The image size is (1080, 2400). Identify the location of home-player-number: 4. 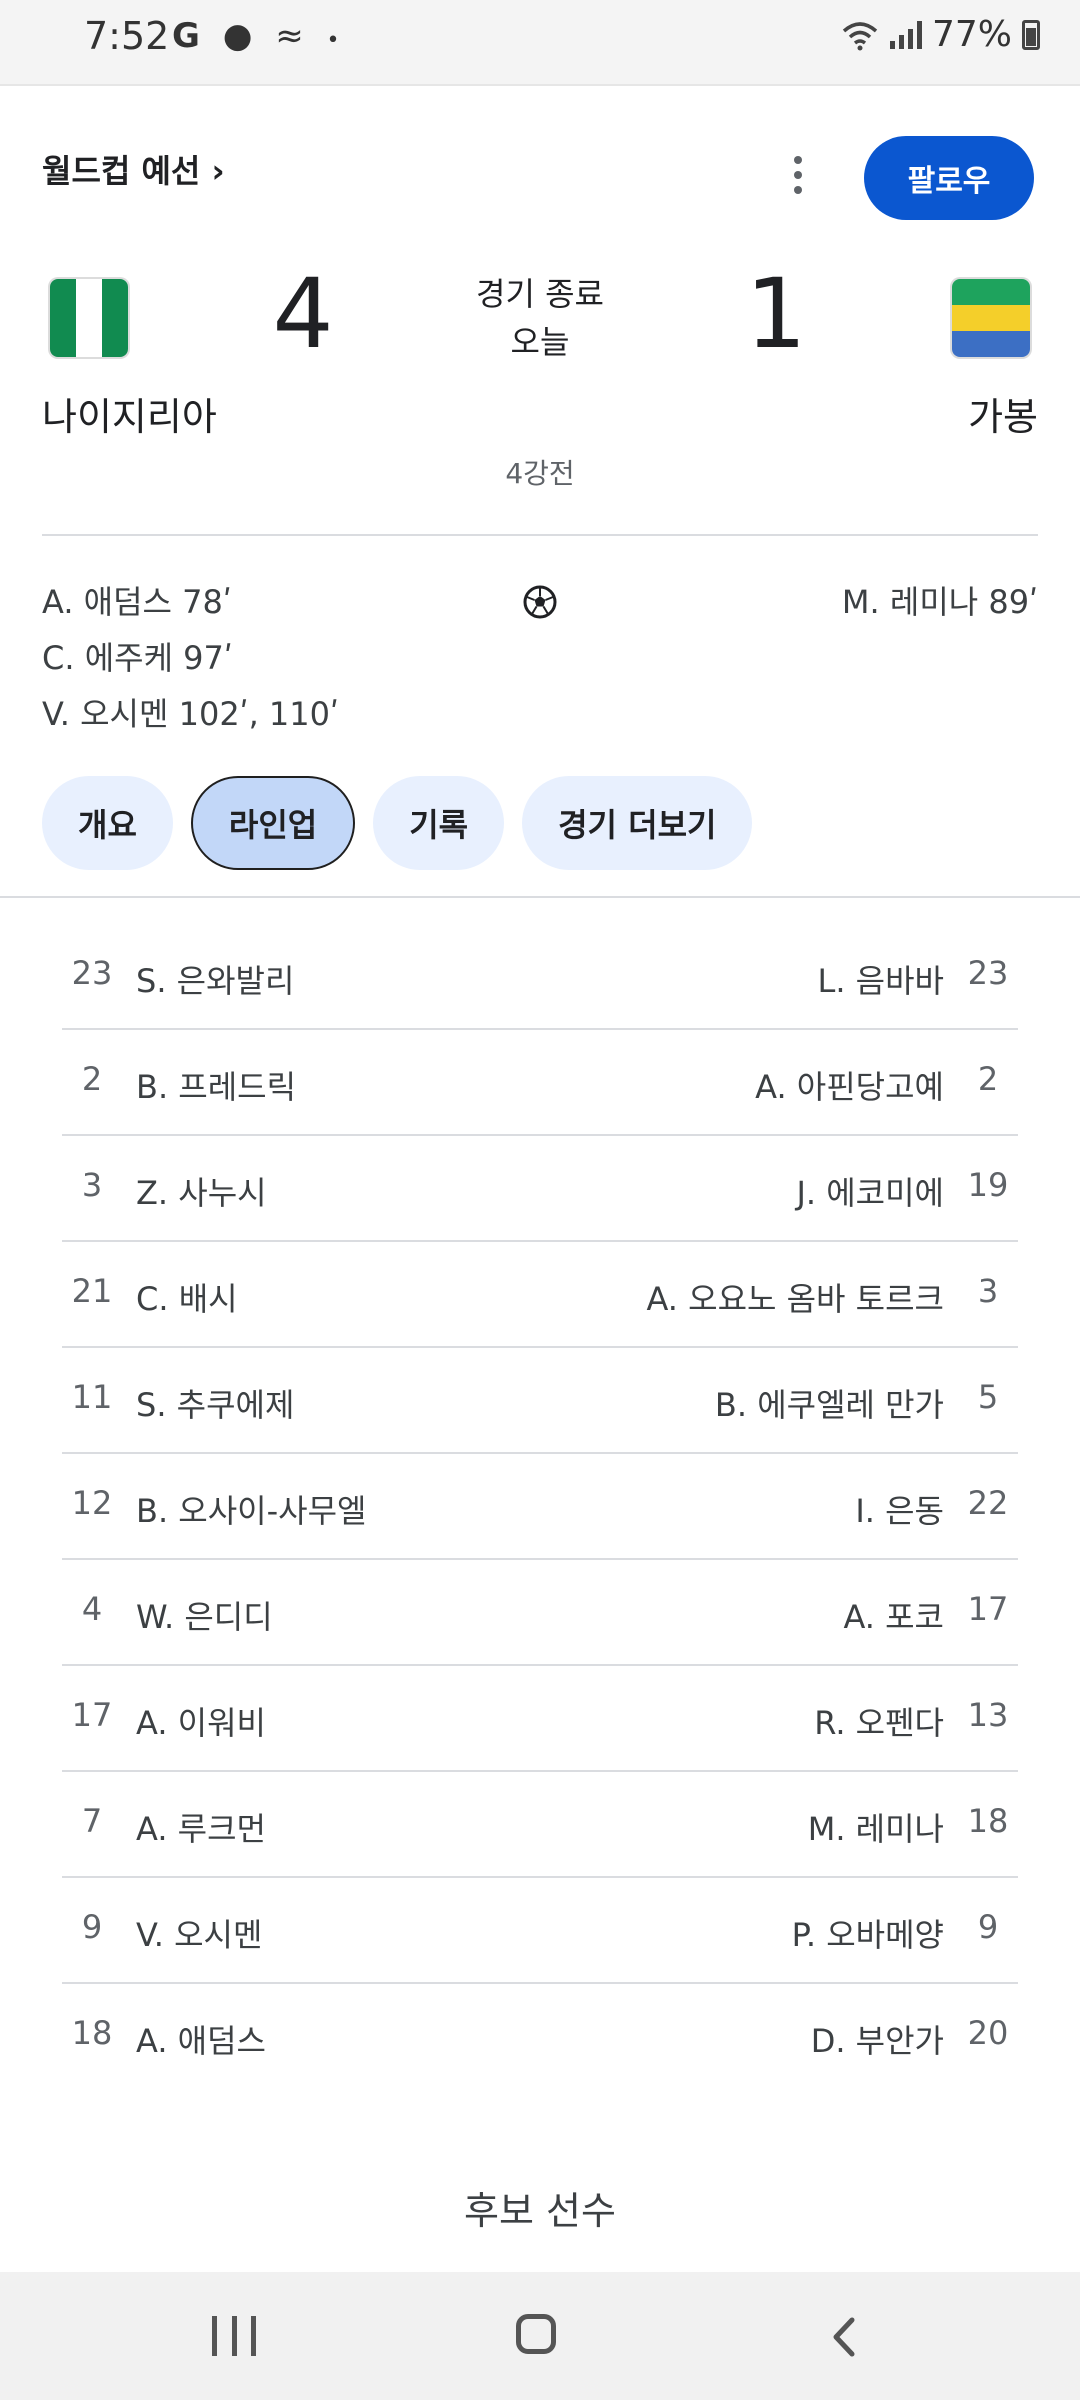
(92, 1609).